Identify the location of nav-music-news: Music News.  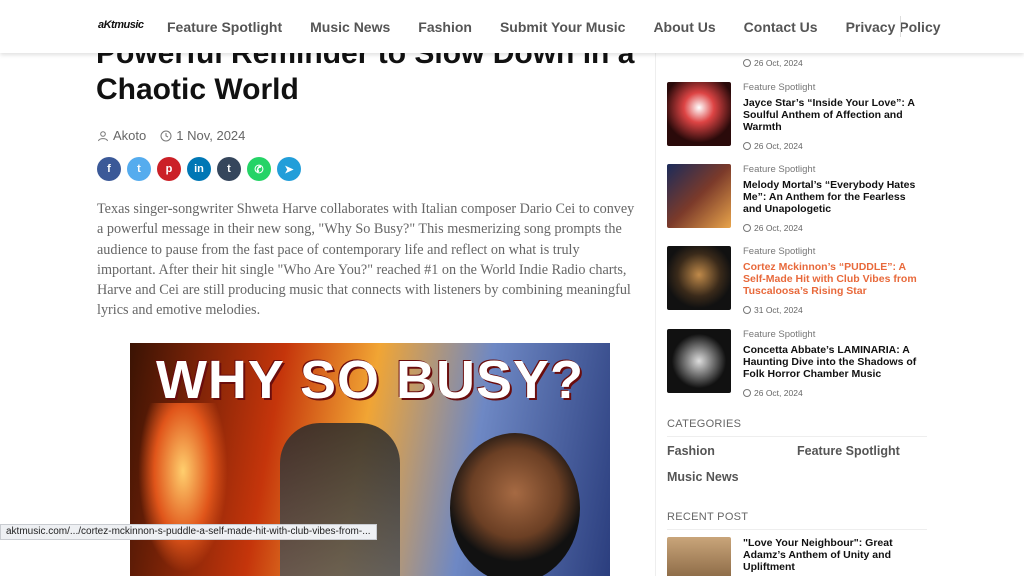
(350, 27).